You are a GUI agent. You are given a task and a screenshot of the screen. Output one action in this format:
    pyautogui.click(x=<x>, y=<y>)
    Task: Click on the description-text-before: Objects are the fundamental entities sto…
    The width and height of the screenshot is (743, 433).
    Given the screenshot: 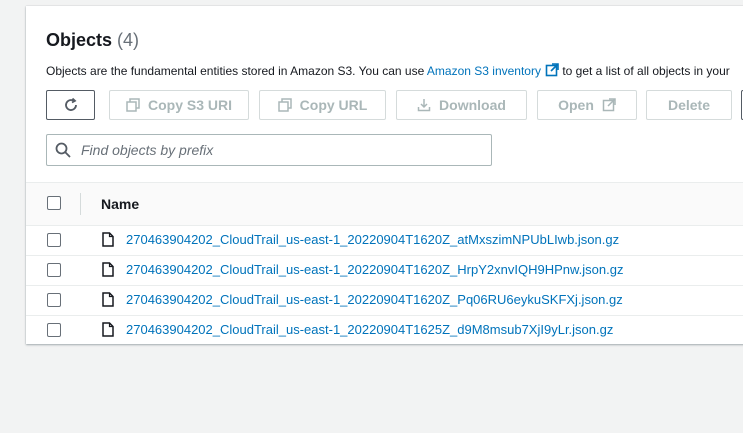 What is the action you would take?
    pyautogui.click(x=236, y=71)
    